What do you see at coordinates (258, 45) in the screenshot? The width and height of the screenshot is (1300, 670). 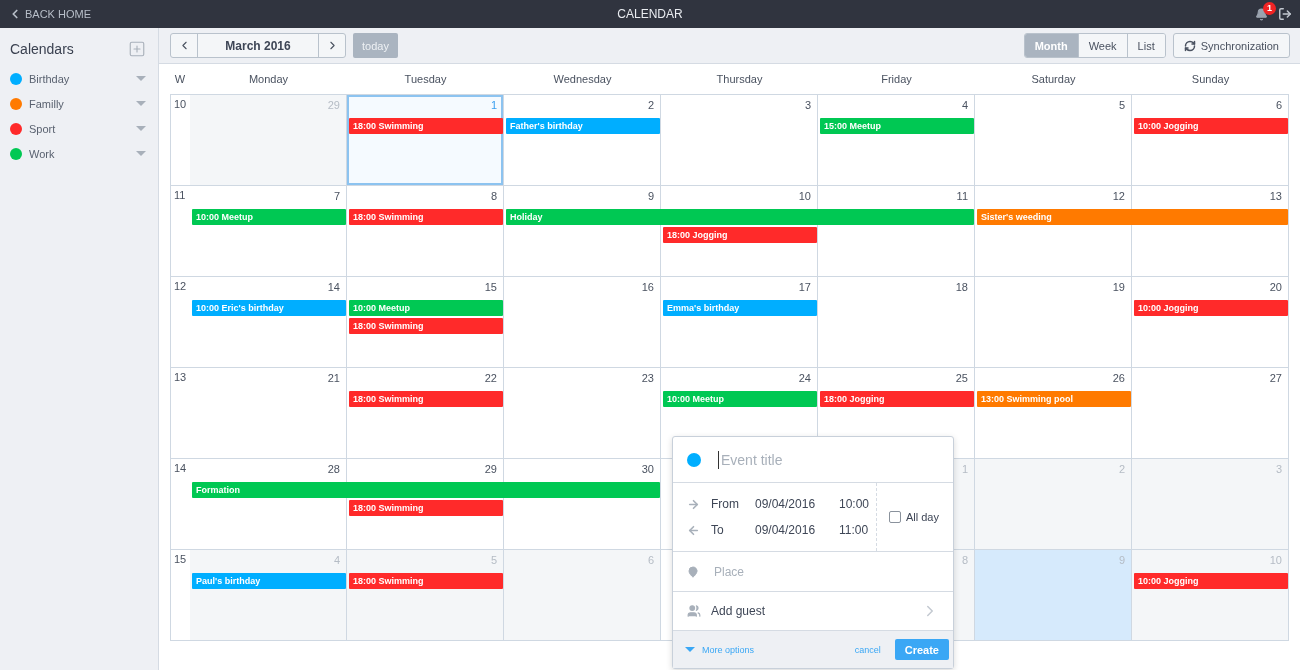 I see `month-label: March 2016` at bounding box center [258, 45].